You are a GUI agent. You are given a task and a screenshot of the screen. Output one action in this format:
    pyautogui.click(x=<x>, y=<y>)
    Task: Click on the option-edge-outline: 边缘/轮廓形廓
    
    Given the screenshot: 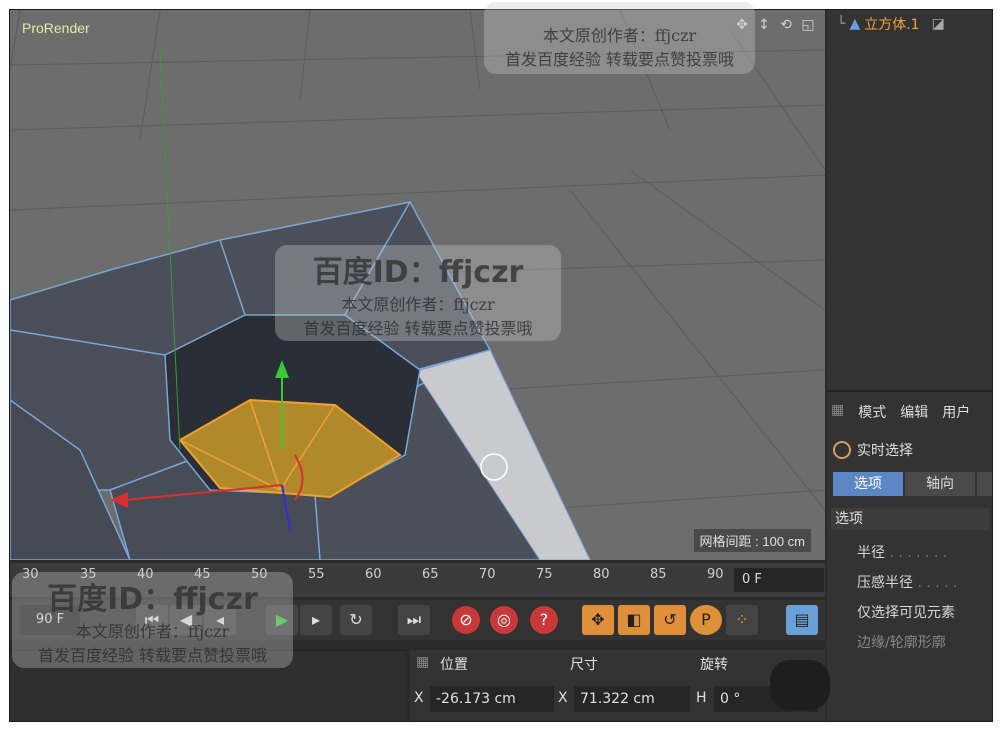 What is the action you would take?
    pyautogui.click(x=901, y=642)
    